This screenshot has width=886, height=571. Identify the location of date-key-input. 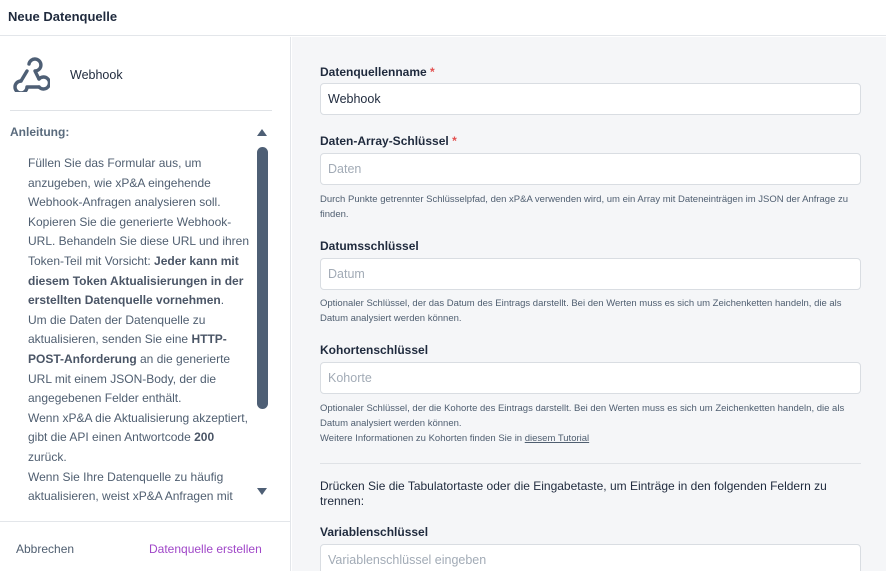
(590, 274).